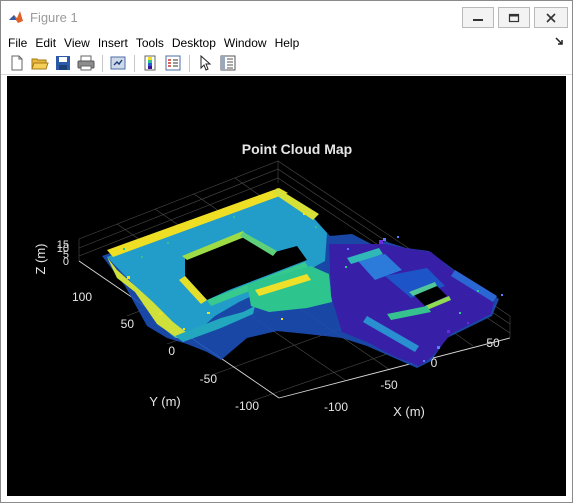 This screenshot has height=503, width=573. What do you see at coordinates (128, 324) in the screenshot?
I see `y-tick-label: 50` at bounding box center [128, 324].